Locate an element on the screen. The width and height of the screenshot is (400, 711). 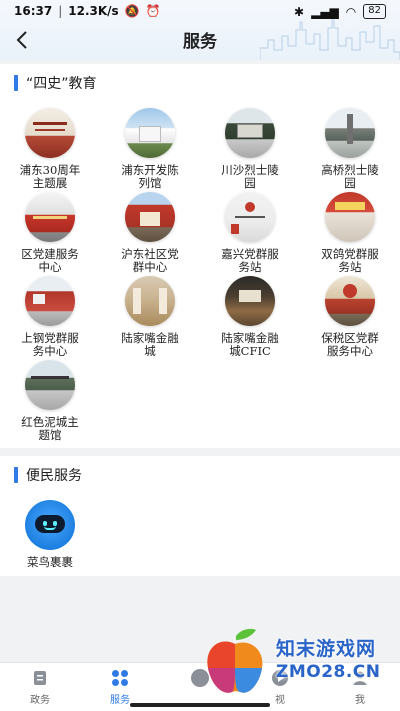
network-speed: 12.3K/s is located at coordinates (93, 11).